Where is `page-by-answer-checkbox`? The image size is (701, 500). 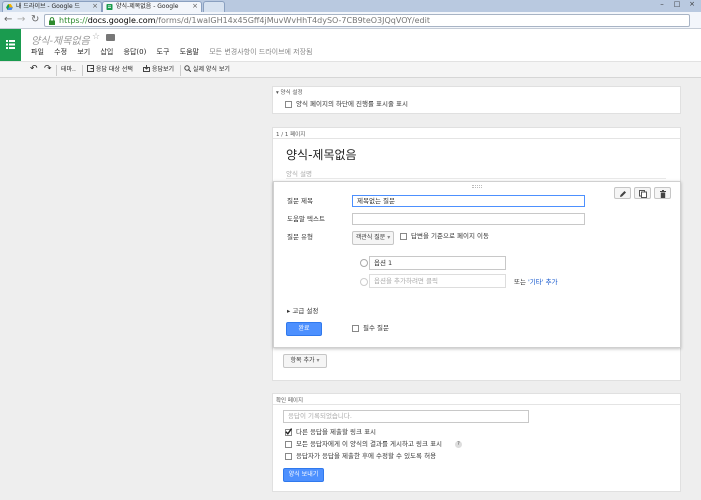 page-by-answer-checkbox is located at coordinates (403, 236).